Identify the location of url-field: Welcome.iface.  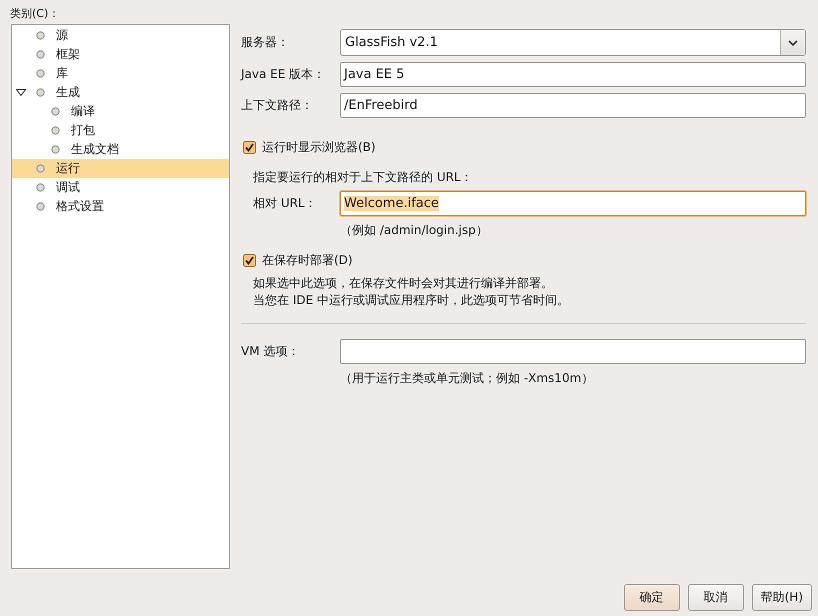
(573, 203).